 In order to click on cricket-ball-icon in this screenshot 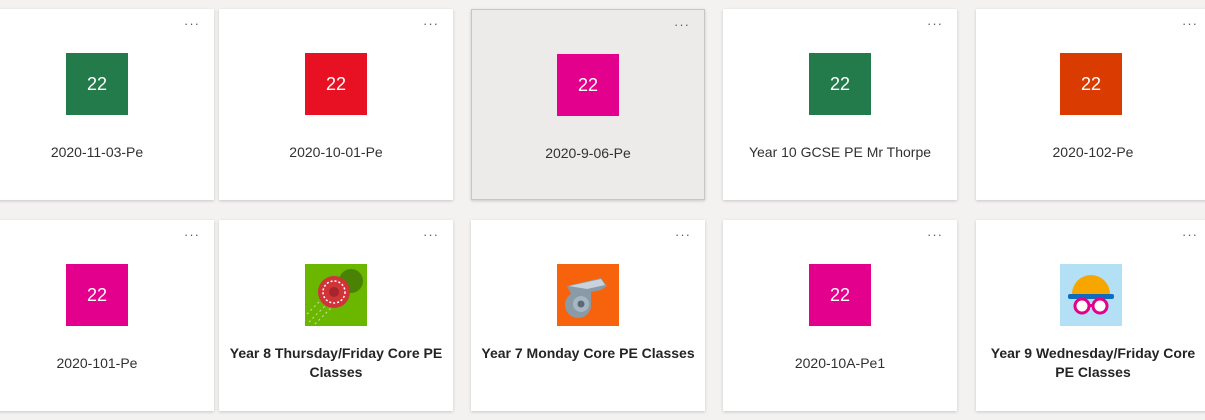, I will do `click(336, 295)`.